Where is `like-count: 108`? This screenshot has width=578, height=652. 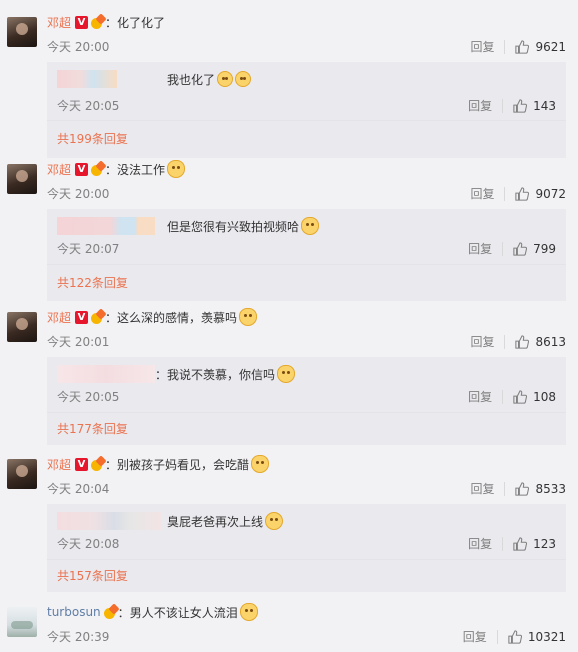 like-count: 108 is located at coordinates (544, 396).